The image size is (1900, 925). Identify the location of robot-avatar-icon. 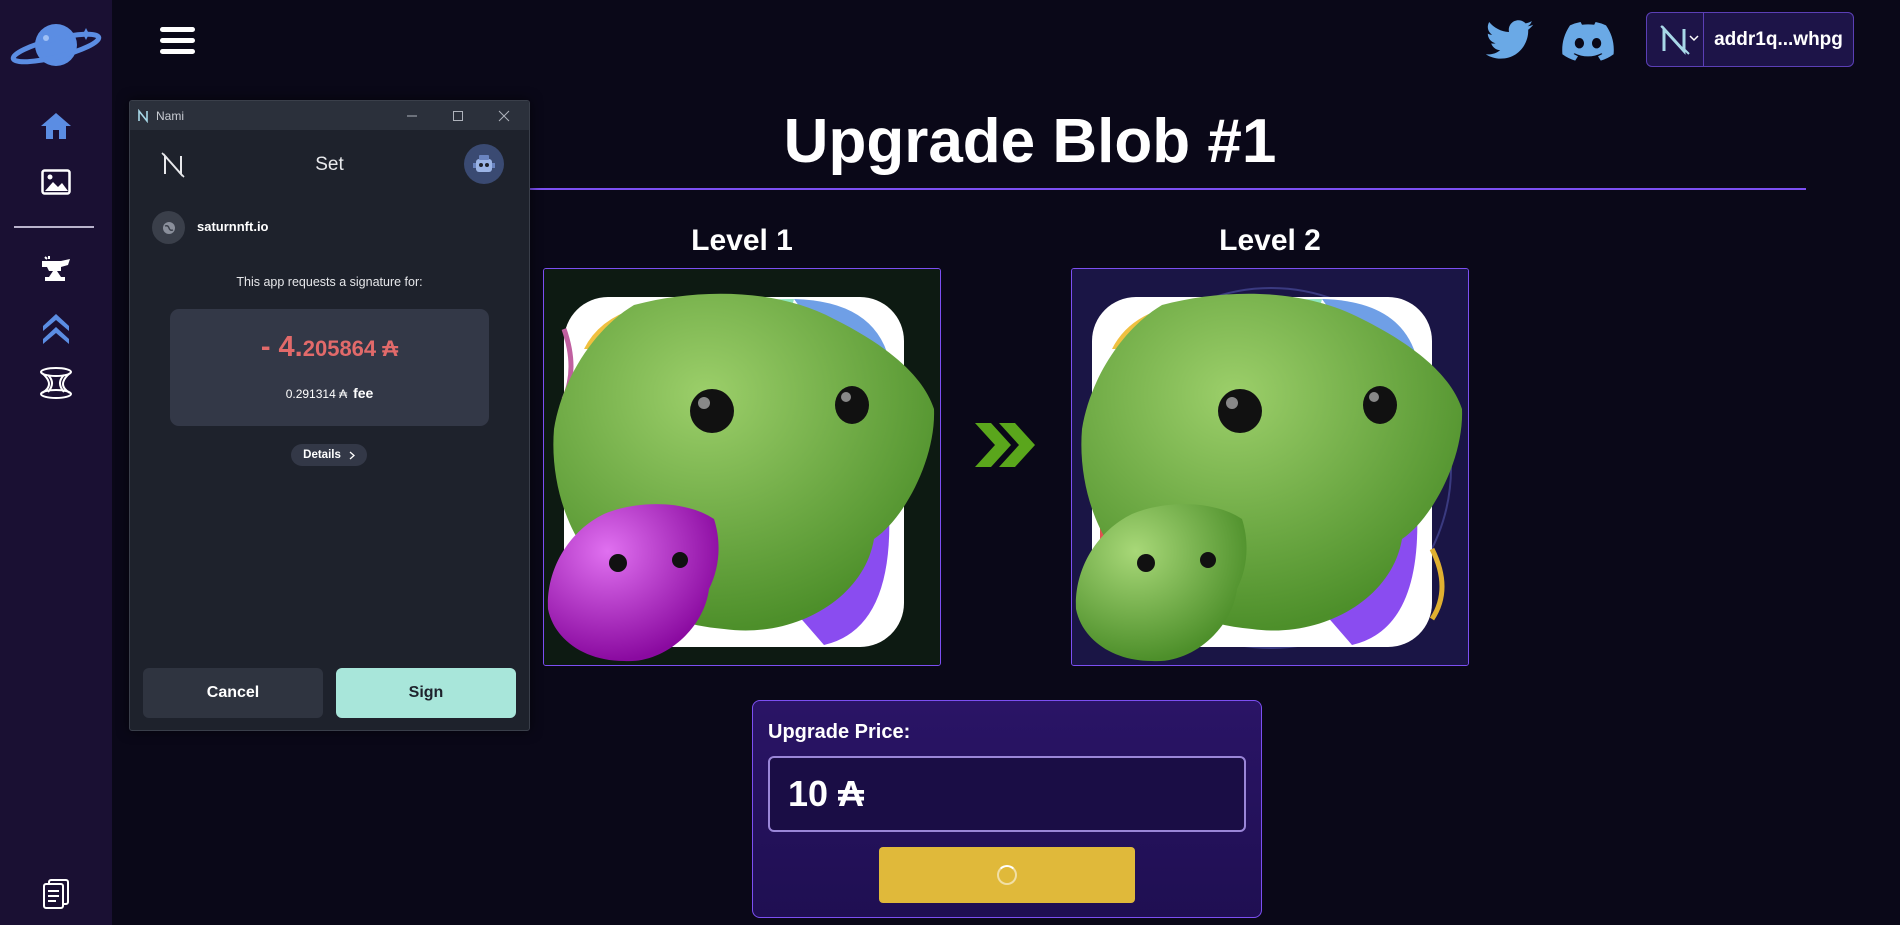
(484, 163).